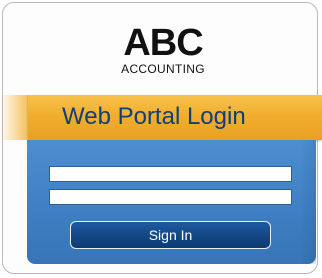  What do you see at coordinates (154, 116) in the screenshot?
I see `page-title: Web Portal Login` at bounding box center [154, 116].